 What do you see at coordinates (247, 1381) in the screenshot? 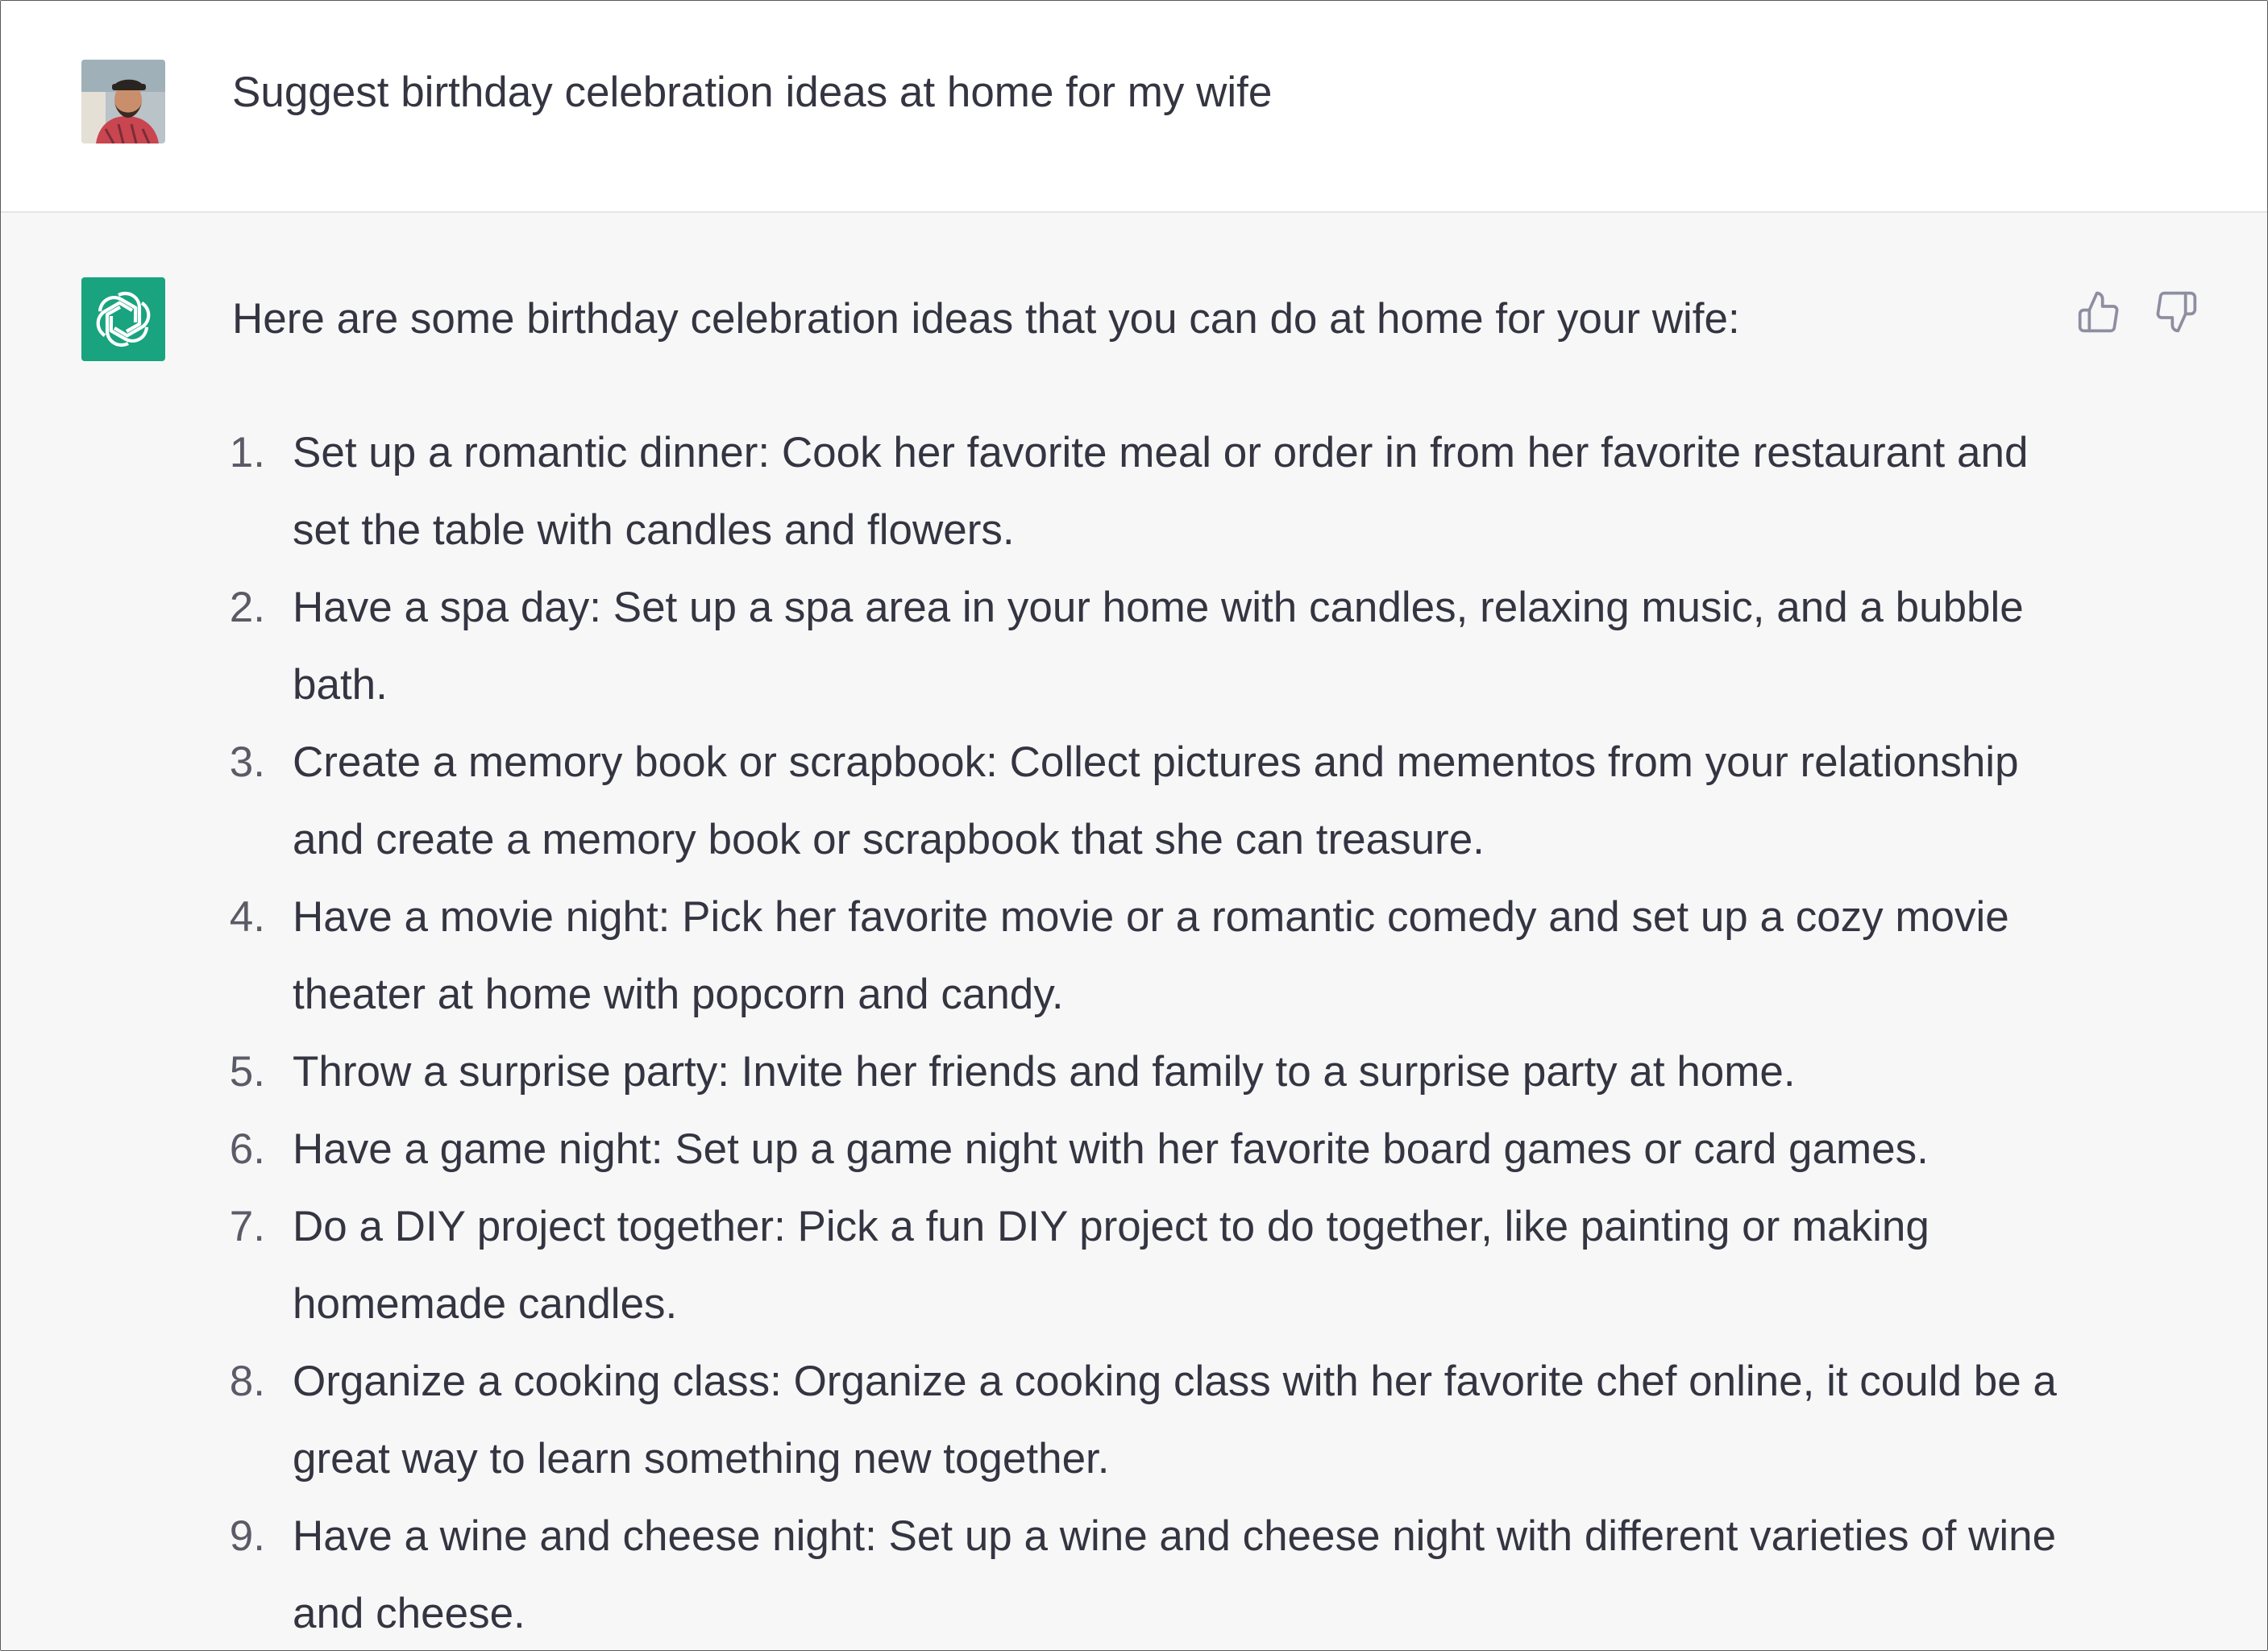
I see `list-item-number: 8.` at bounding box center [247, 1381].